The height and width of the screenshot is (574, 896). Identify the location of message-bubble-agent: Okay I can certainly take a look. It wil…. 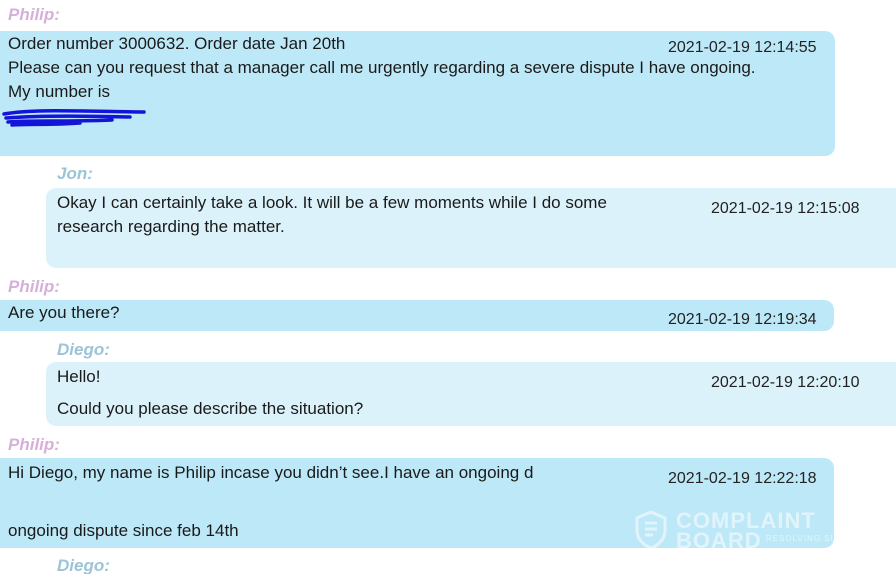
(471, 228).